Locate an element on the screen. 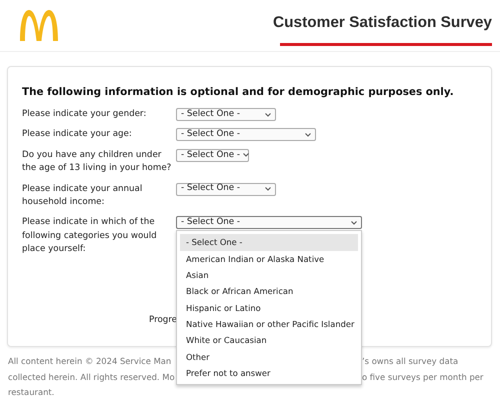 The width and height of the screenshot is (500, 402). progress-label: Progre is located at coordinates (163, 320).